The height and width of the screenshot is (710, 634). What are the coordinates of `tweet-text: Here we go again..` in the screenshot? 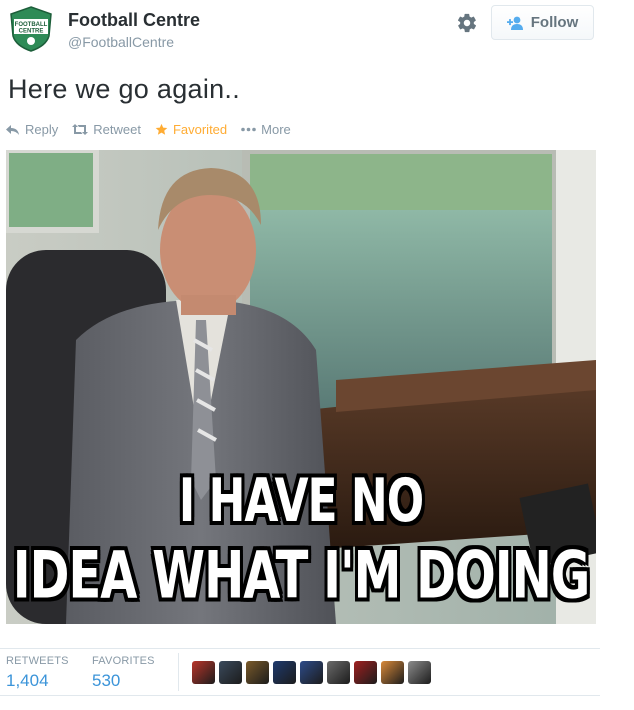 It's located at (124, 89).